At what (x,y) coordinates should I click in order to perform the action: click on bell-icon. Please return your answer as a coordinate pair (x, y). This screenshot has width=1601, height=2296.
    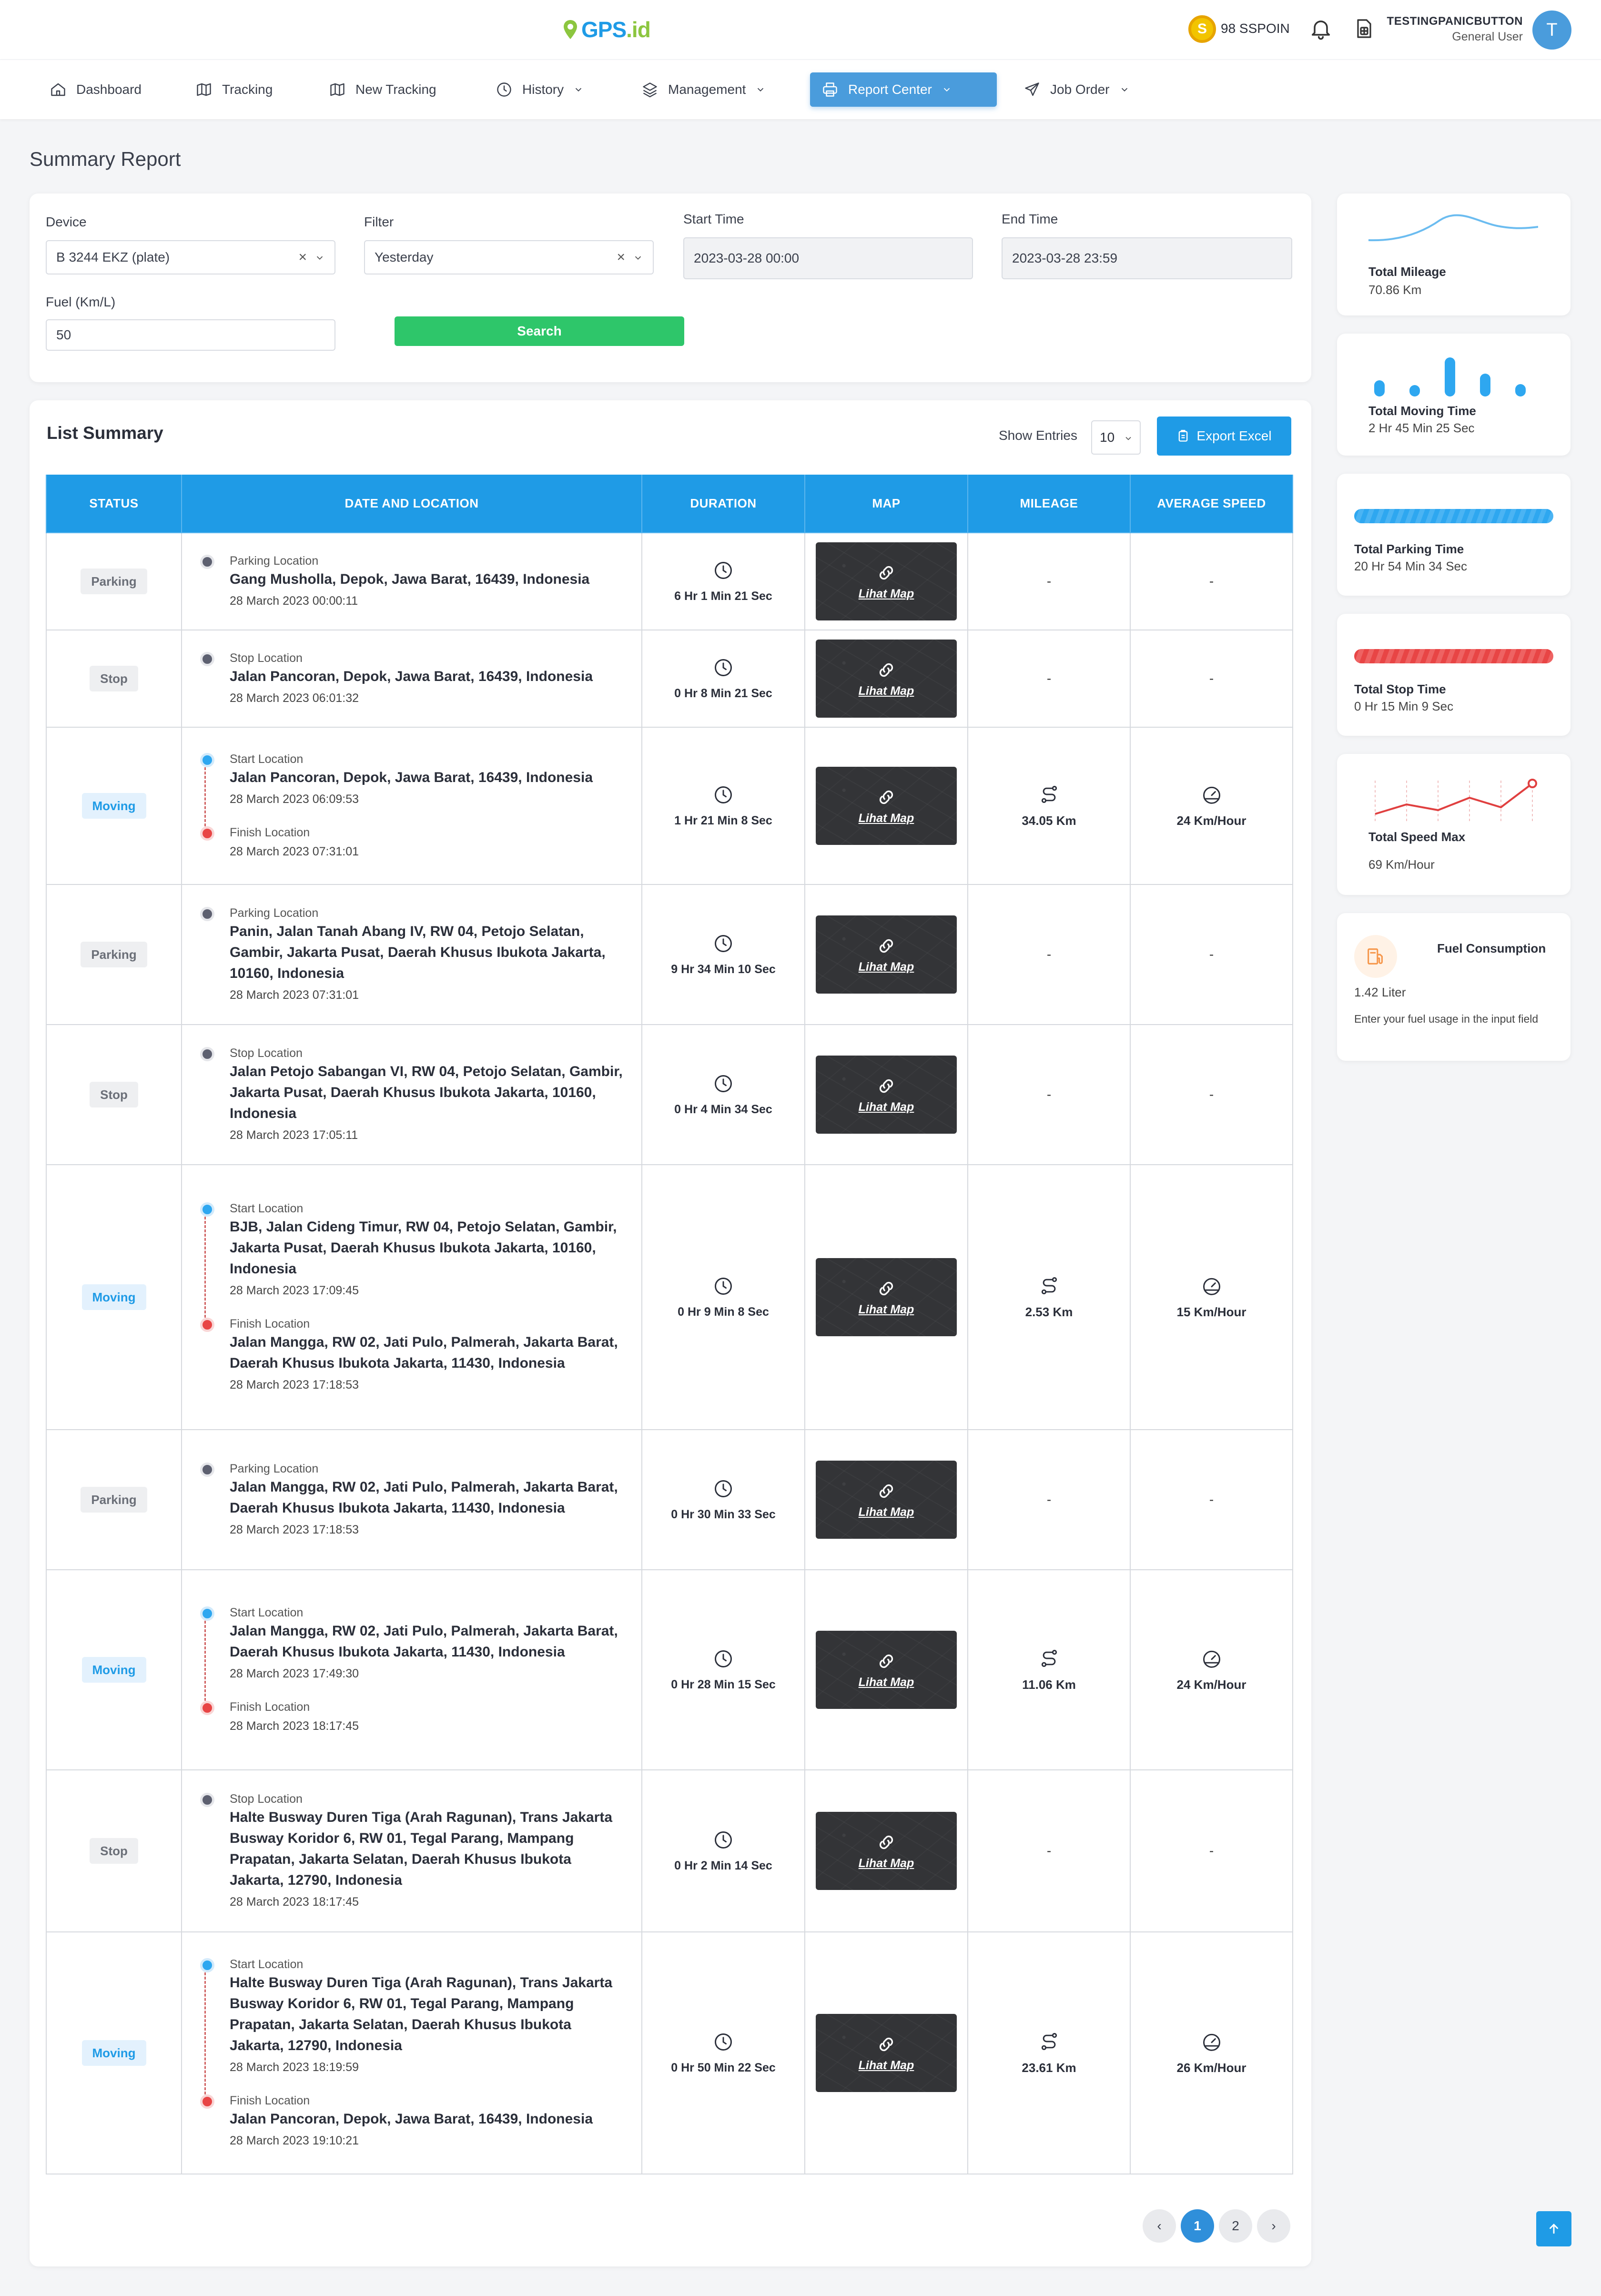
    Looking at the image, I should click on (1320, 28).